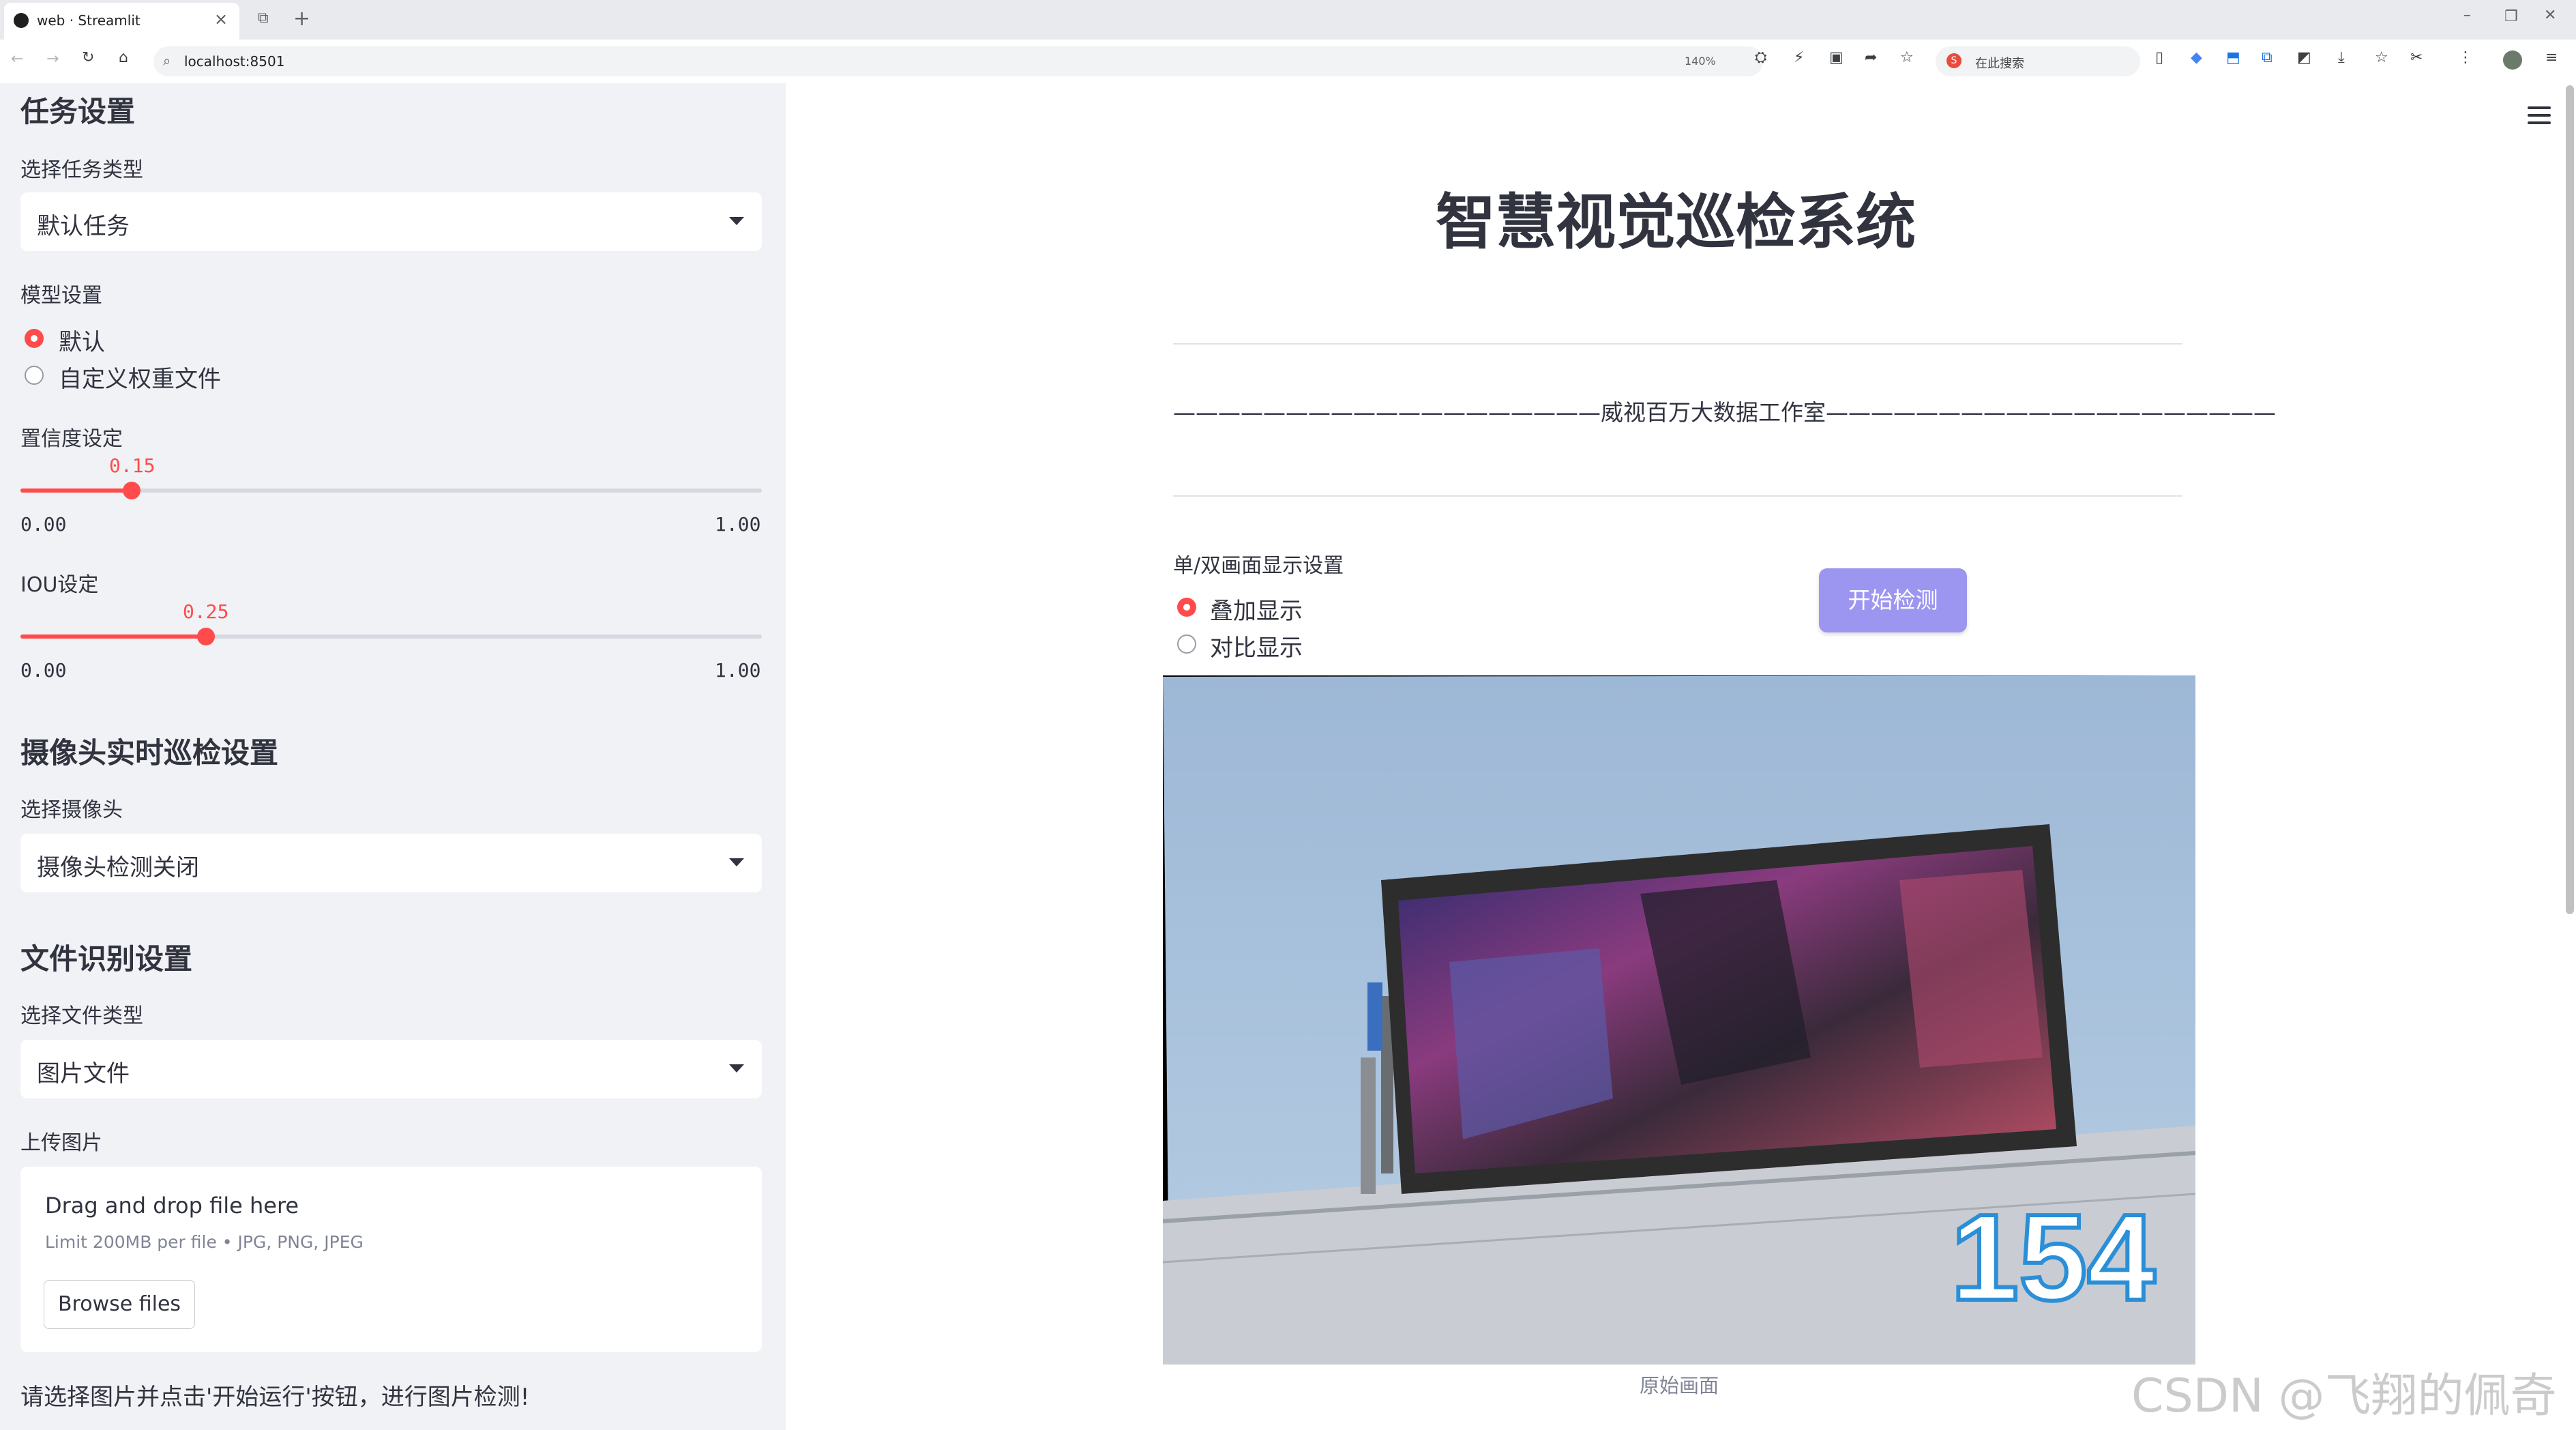  I want to click on browser-tab: web · Streamlit ×, so click(121, 21).